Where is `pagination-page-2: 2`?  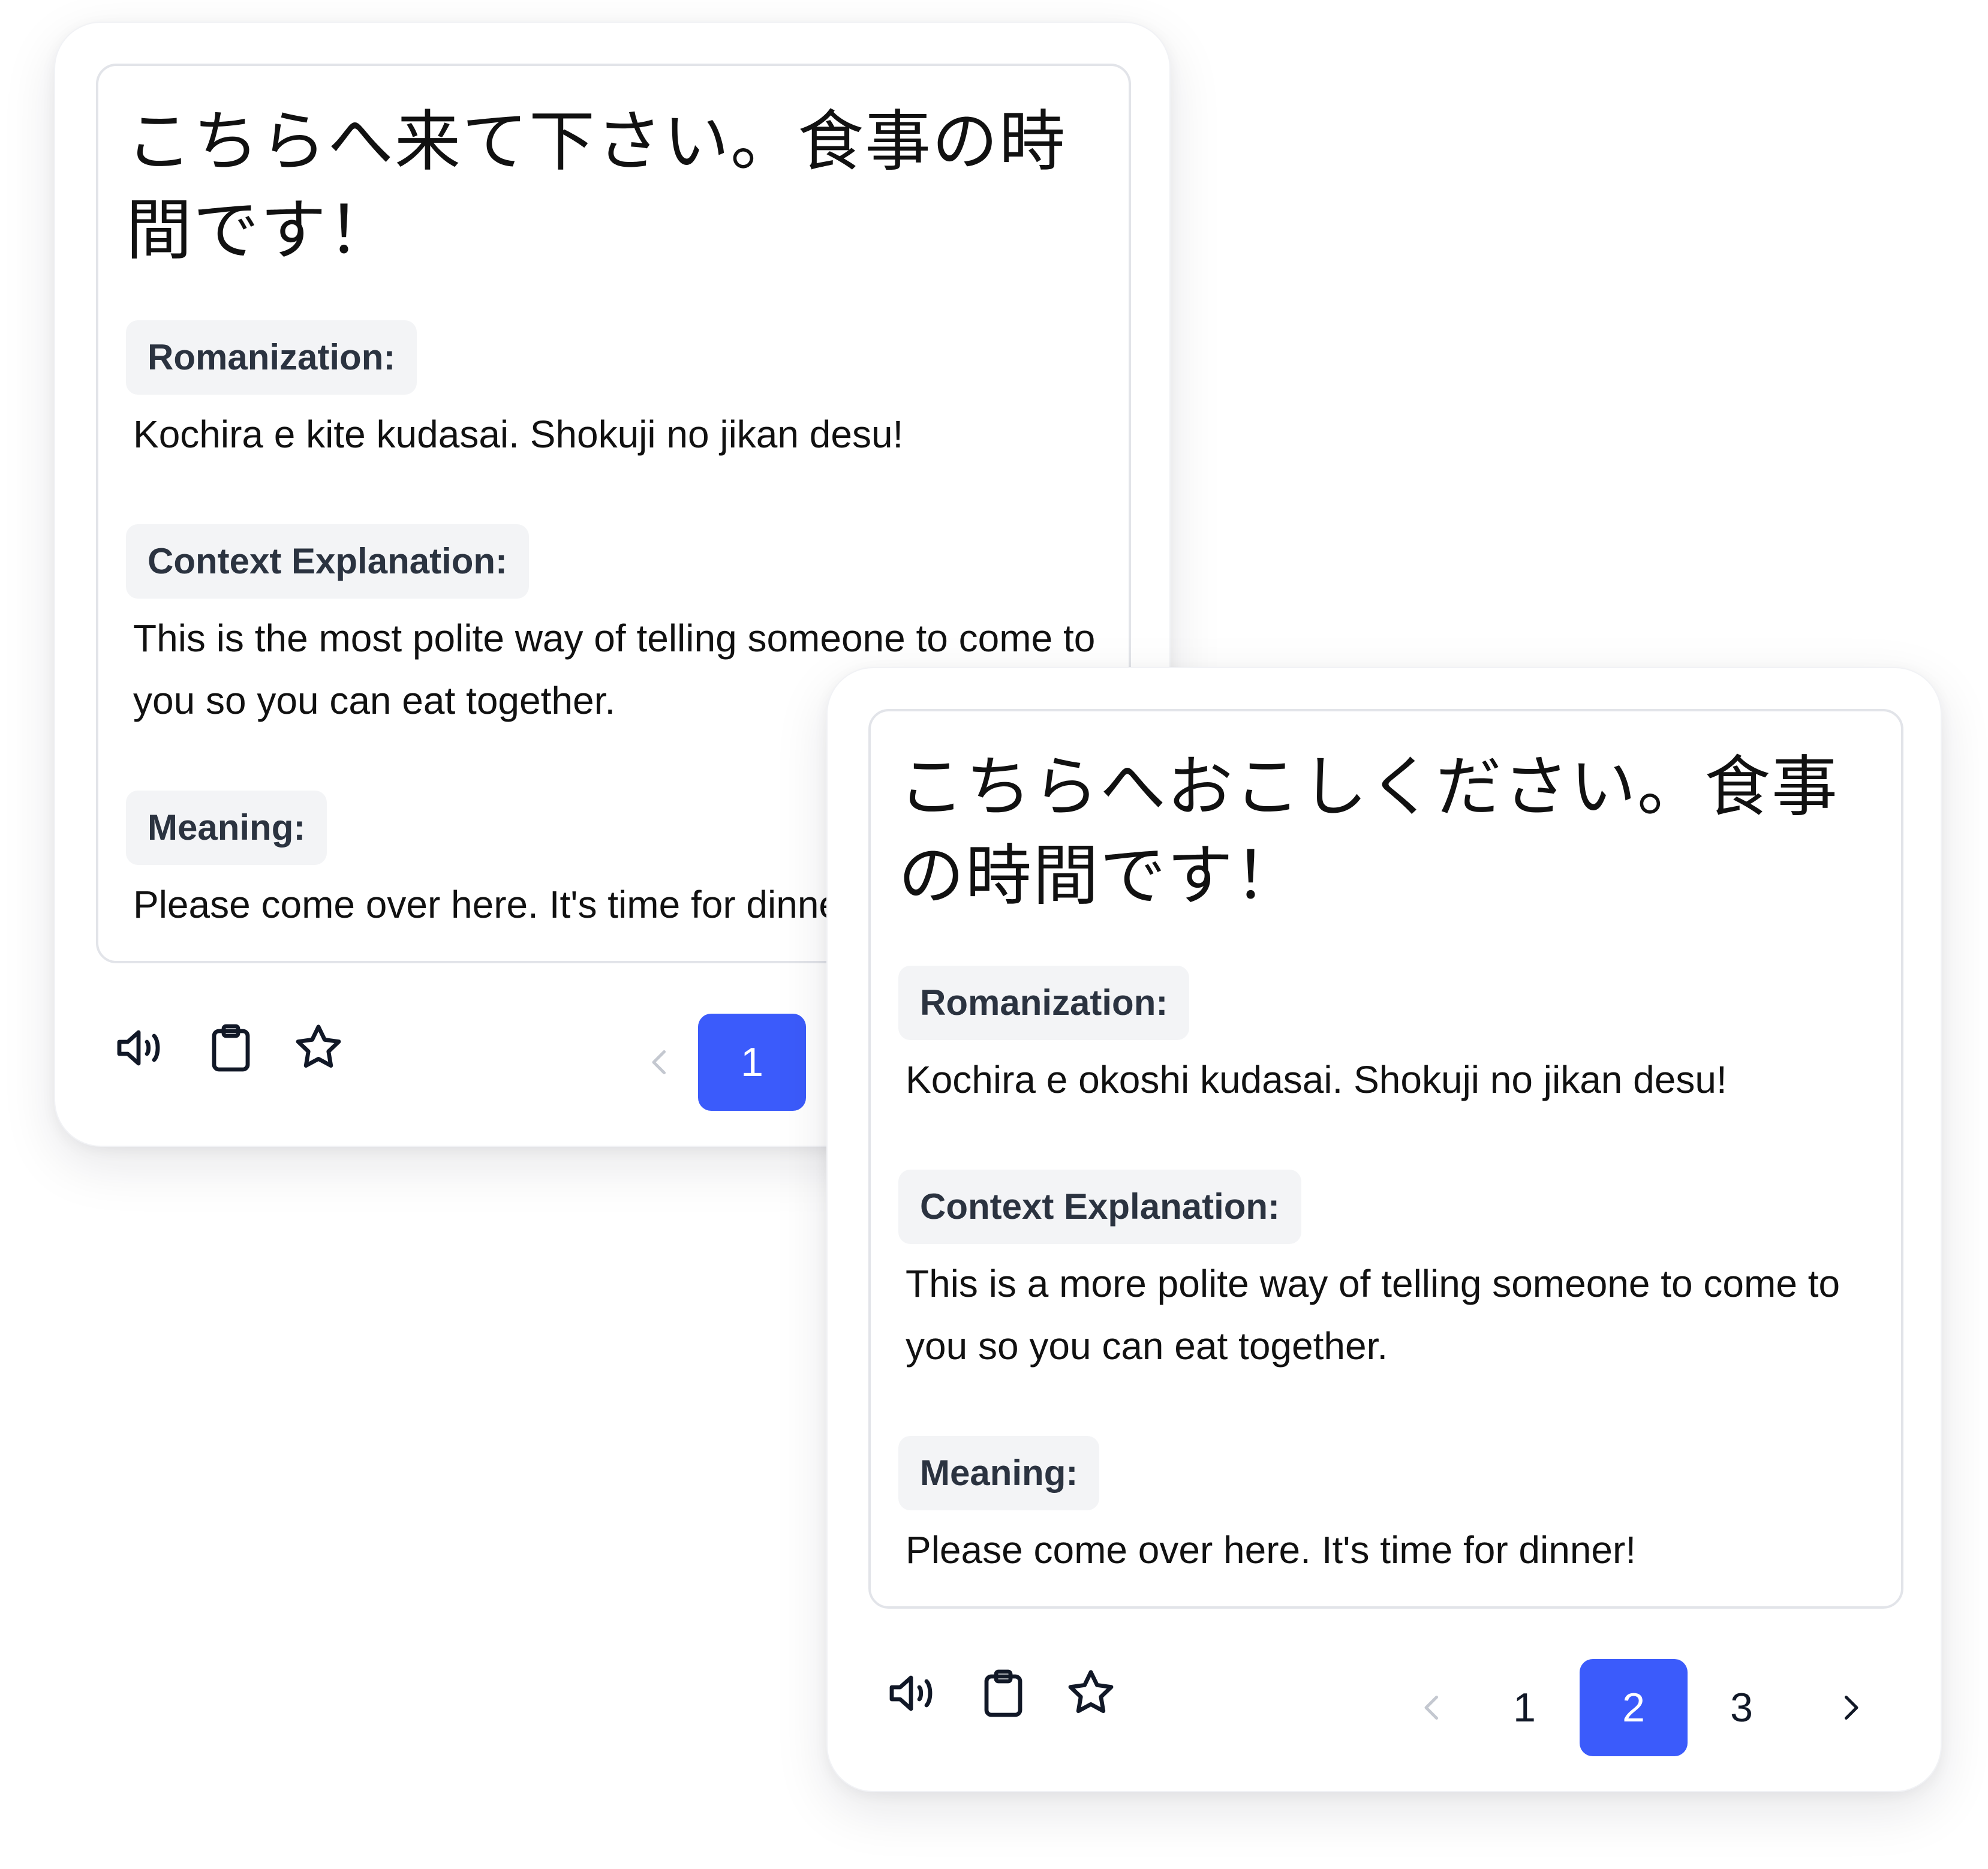
pagination-page-2: 2 is located at coordinates (1634, 1707).